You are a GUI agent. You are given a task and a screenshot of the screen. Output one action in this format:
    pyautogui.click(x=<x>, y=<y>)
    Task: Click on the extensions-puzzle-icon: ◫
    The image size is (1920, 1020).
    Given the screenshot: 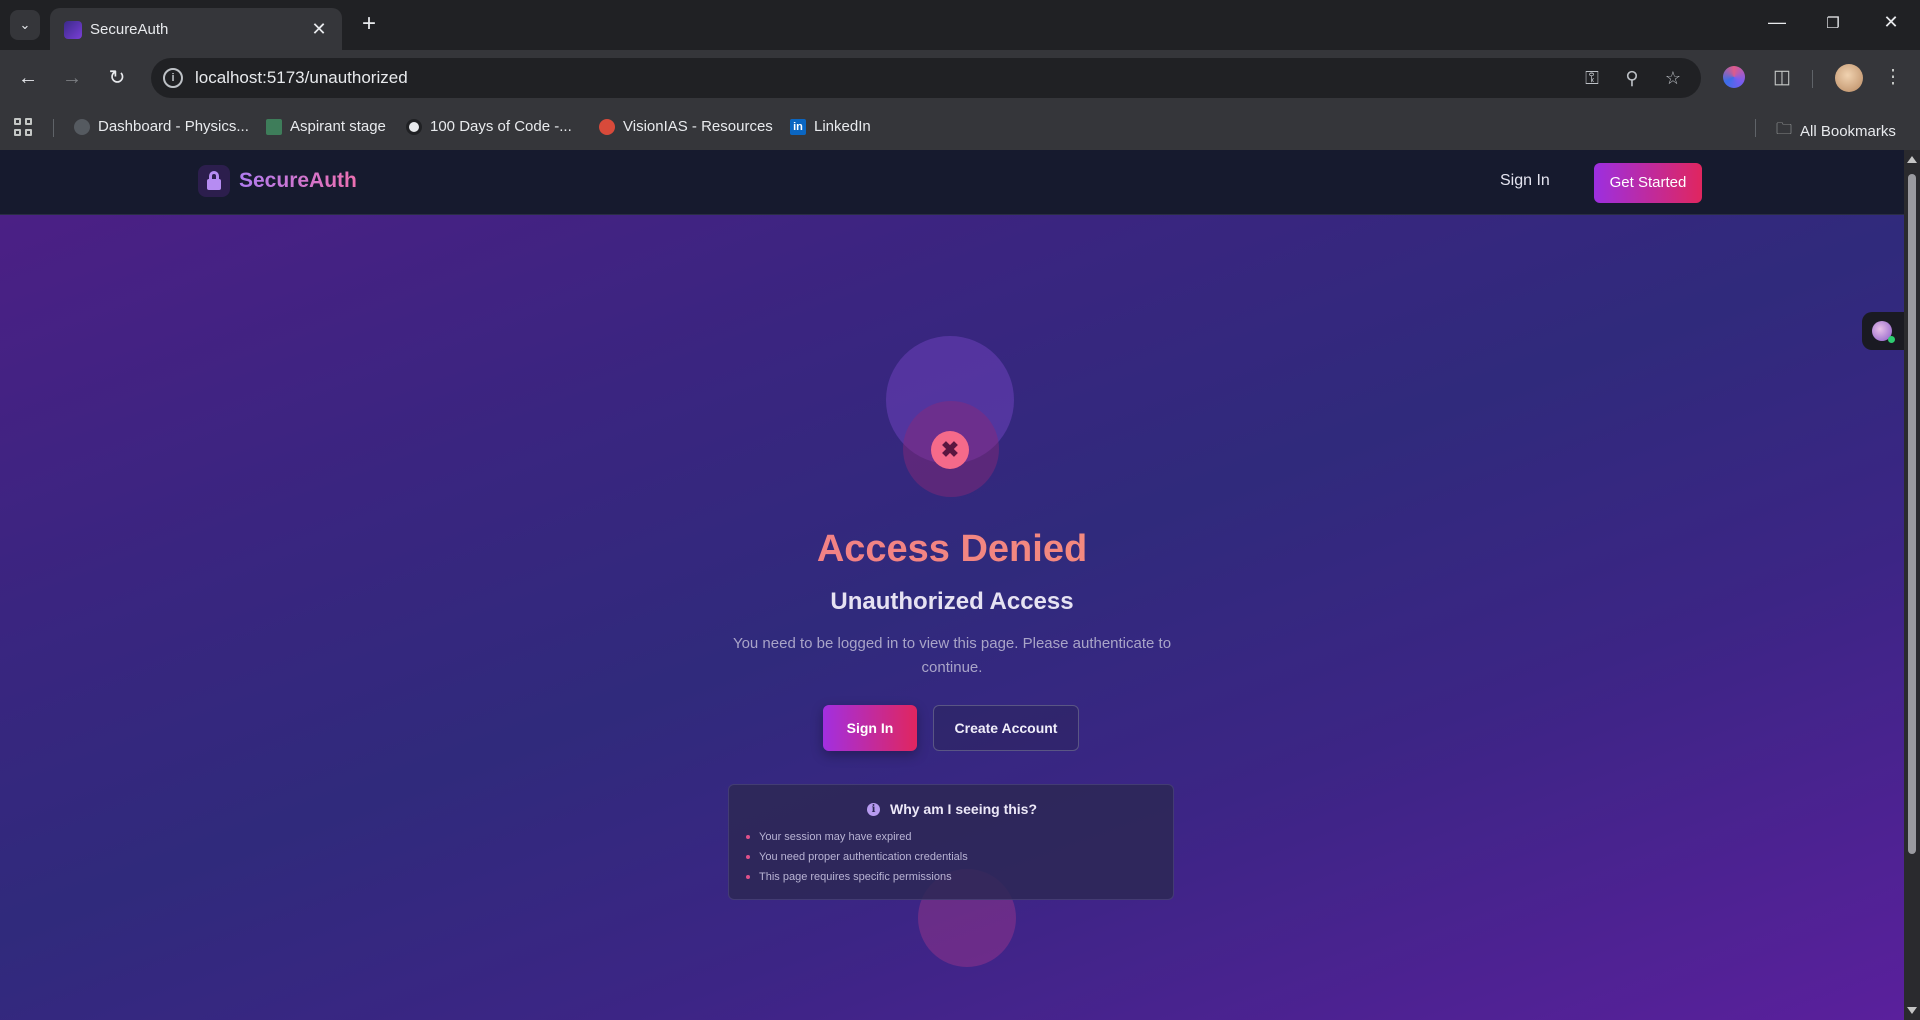 What is the action you would take?
    pyautogui.click(x=1782, y=77)
    